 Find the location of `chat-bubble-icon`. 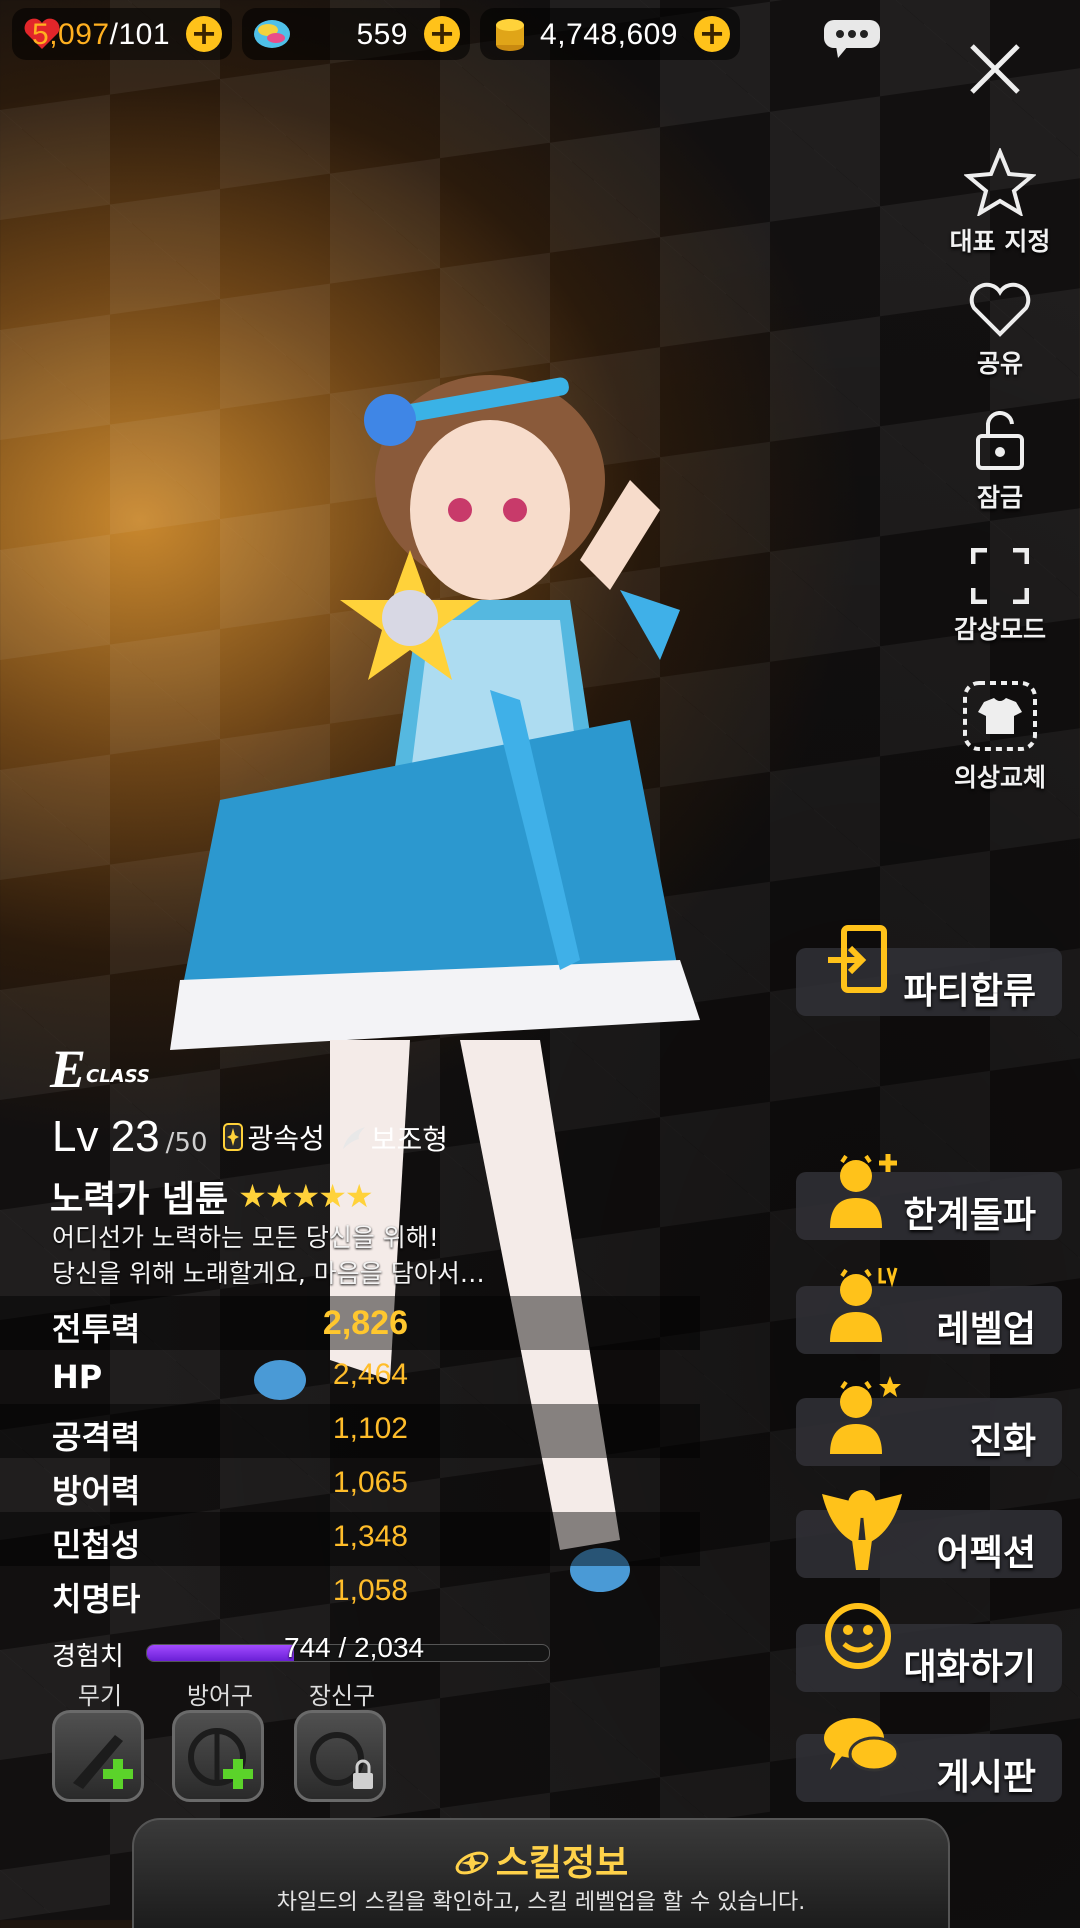

chat-bubble-icon is located at coordinates (852, 39).